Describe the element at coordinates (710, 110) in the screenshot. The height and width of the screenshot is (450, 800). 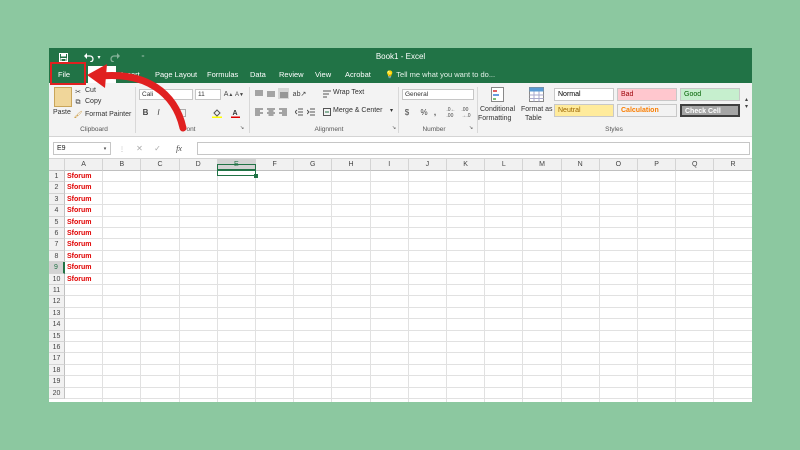
I see `style-check-cell: Check Cell` at that location.